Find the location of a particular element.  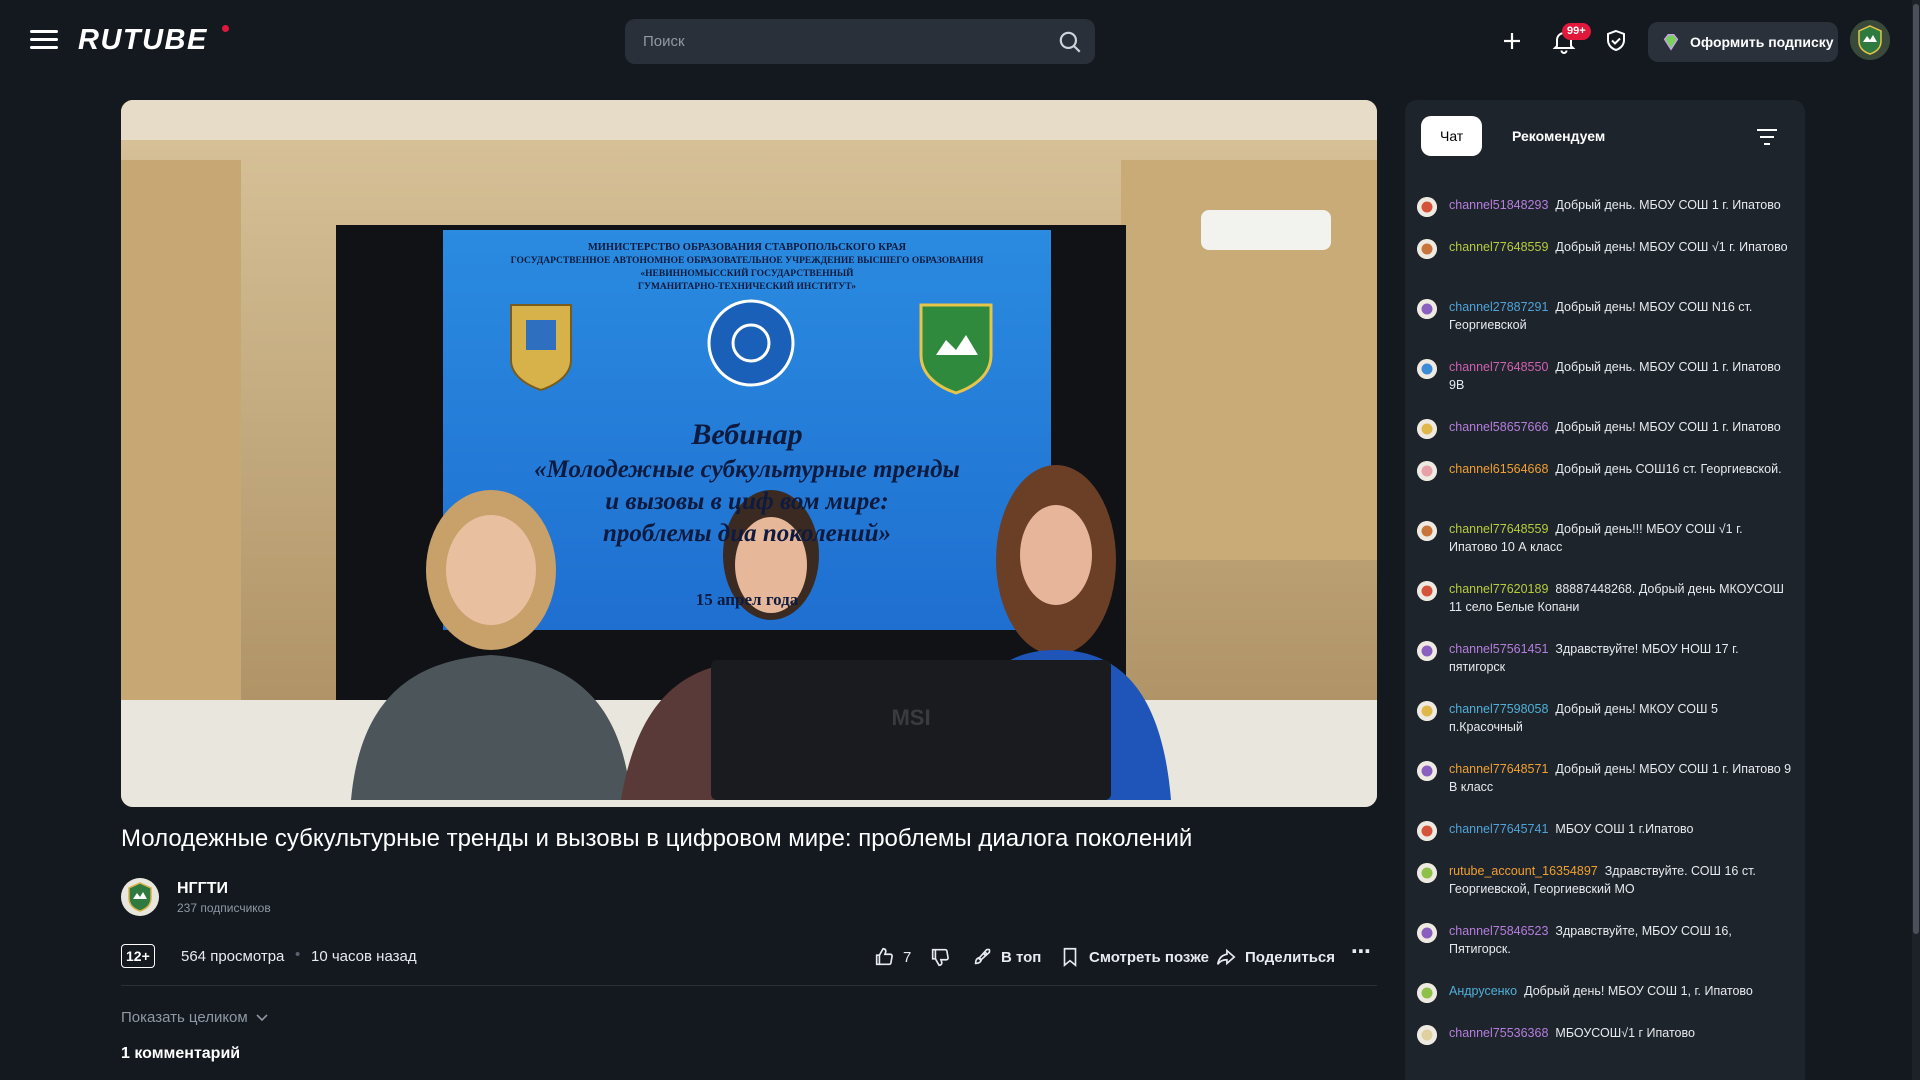

menu-icon is located at coordinates (44, 42).